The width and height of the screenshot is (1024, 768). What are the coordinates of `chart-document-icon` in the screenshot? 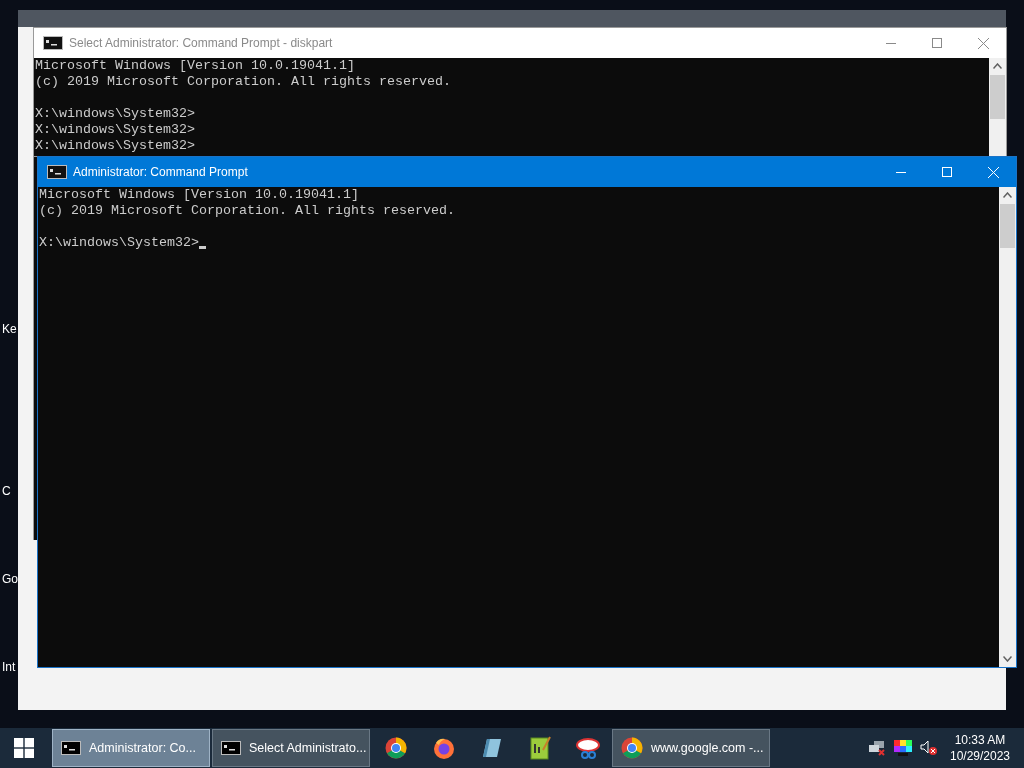 It's located at (540, 748).